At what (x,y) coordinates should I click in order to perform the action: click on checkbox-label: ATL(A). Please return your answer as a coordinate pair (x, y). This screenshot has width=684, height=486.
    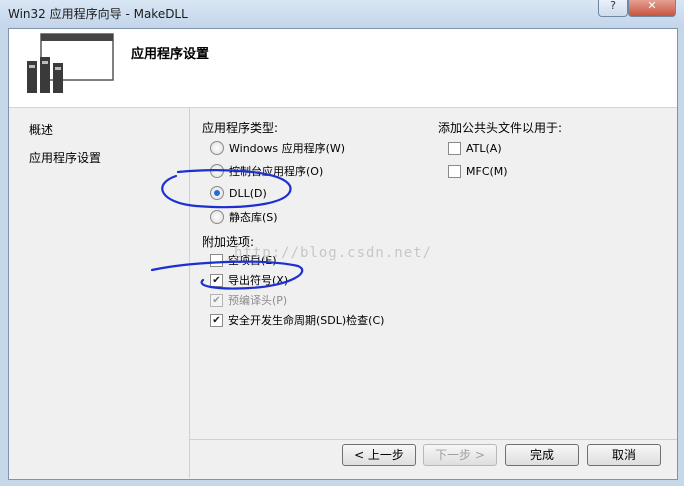
    Looking at the image, I should click on (484, 148).